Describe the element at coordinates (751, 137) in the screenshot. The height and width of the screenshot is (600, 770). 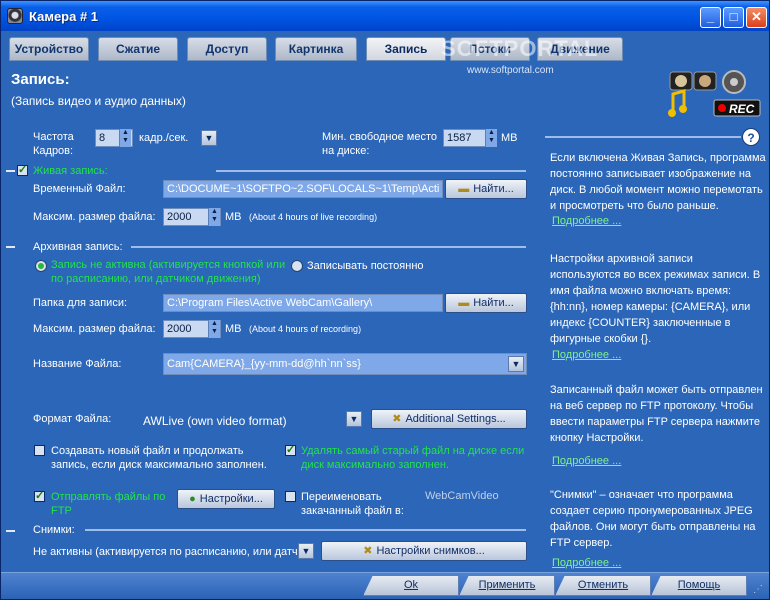
I see `help-icon: ?` at that location.